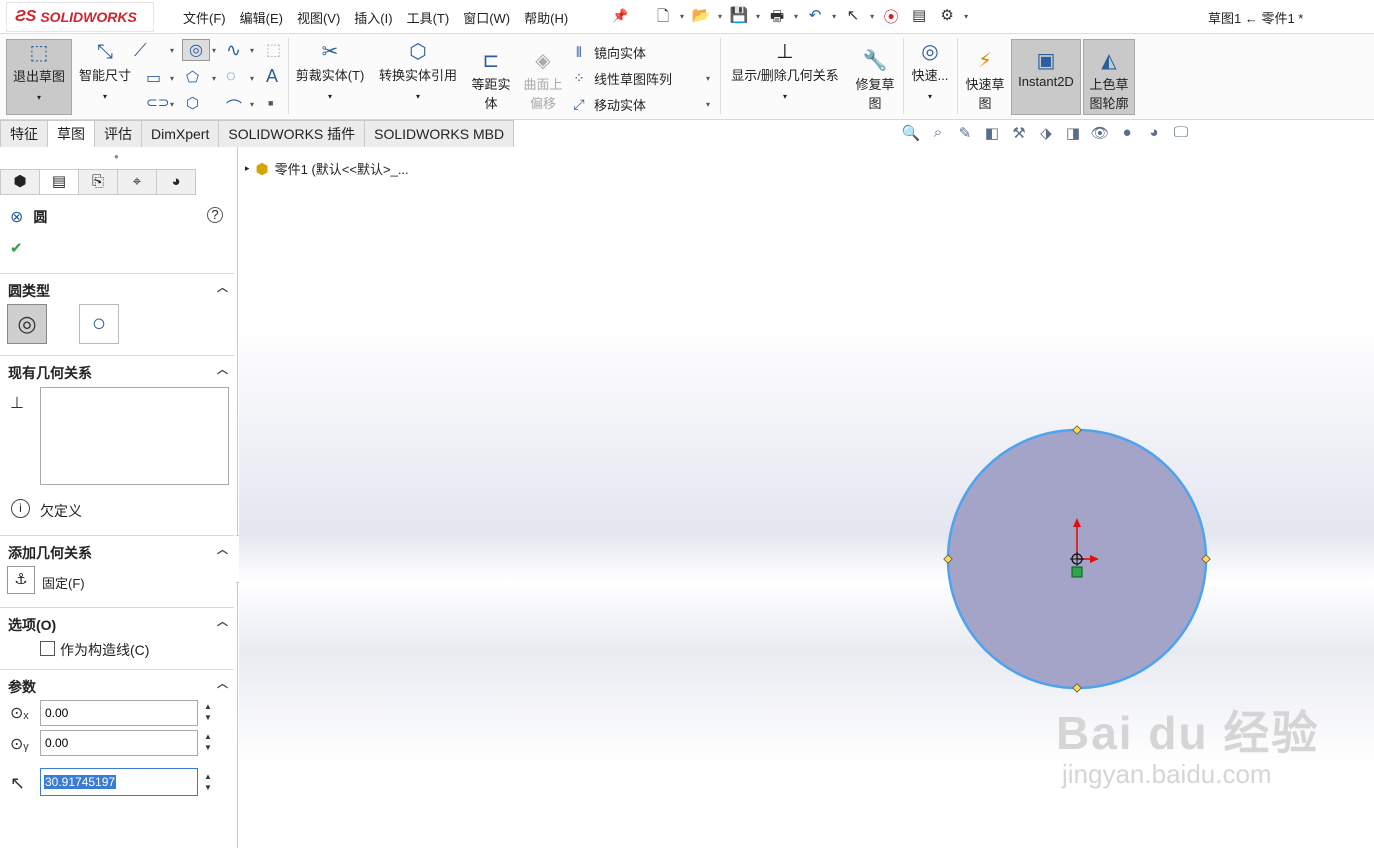 The width and height of the screenshot is (1374, 848). Describe the element at coordinates (119, 782) in the screenshot. I see `radius-input: 30.91745197` at that location.